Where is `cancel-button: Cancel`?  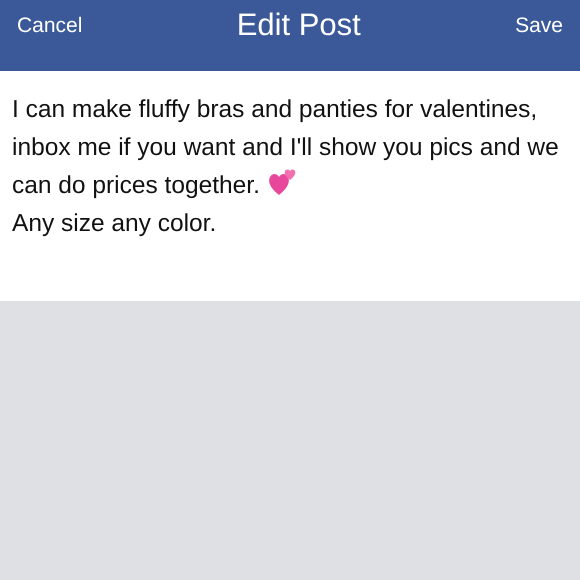 cancel-button: Cancel is located at coordinates (49, 26).